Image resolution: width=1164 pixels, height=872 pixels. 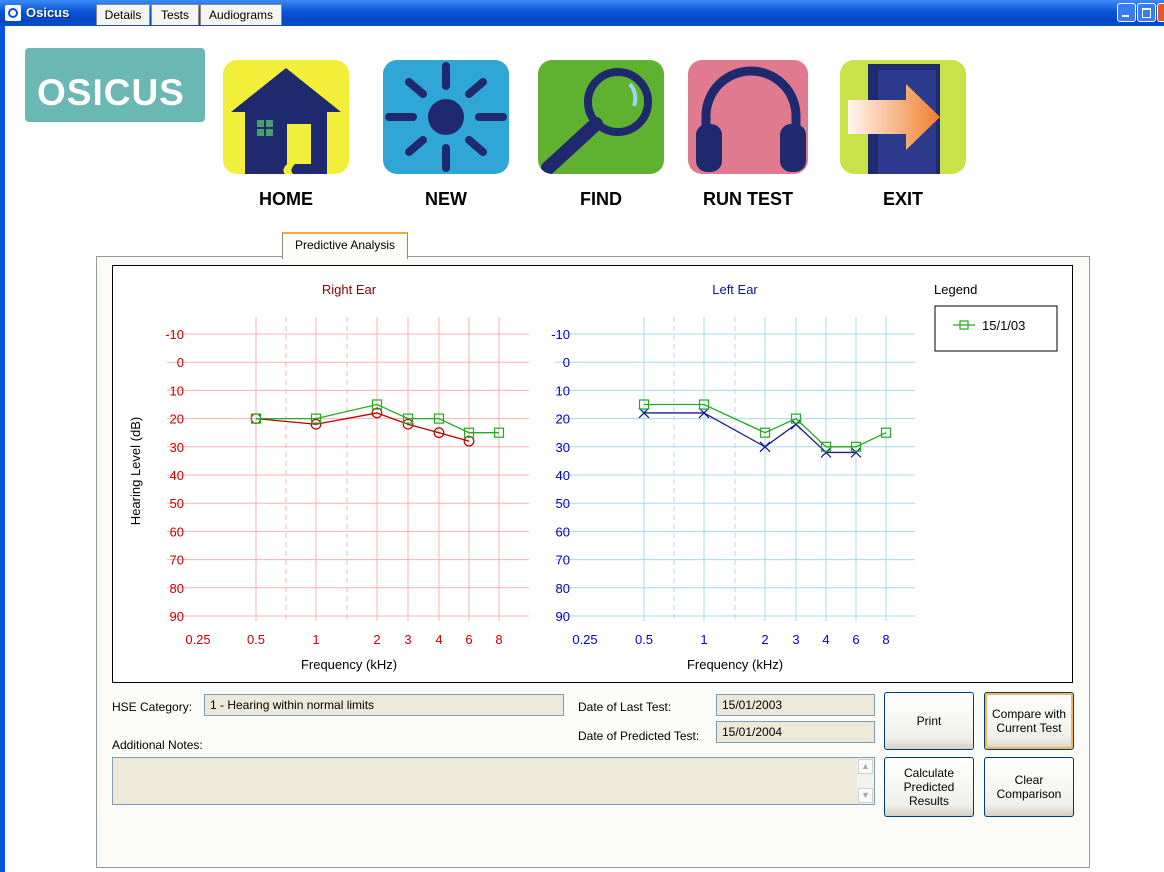 I want to click on left-ear-title: Left Ear, so click(x=735, y=289).